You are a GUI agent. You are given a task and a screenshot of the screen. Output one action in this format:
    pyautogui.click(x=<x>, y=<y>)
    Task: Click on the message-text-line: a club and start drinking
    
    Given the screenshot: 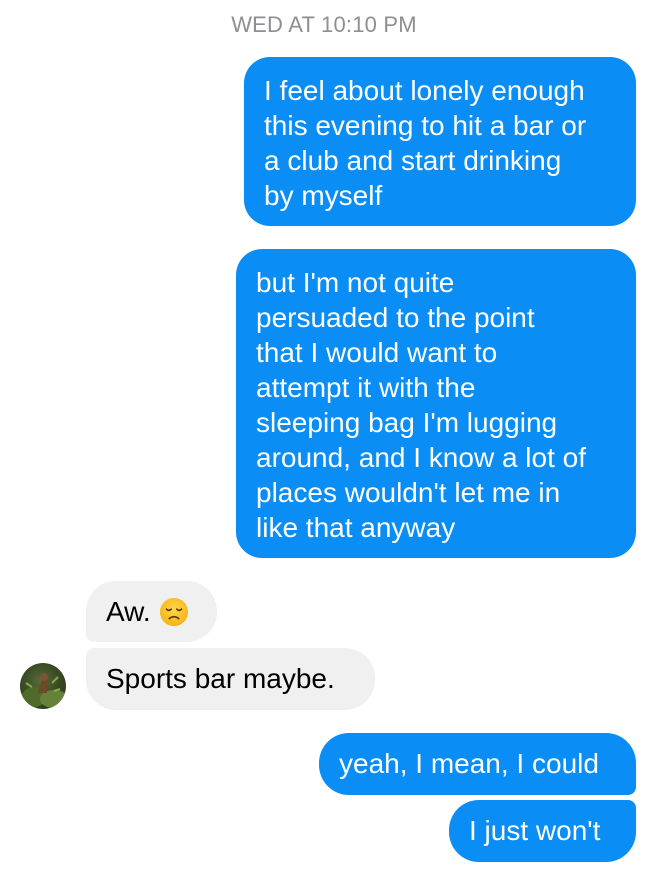 What is the action you would take?
    pyautogui.click(x=413, y=160)
    